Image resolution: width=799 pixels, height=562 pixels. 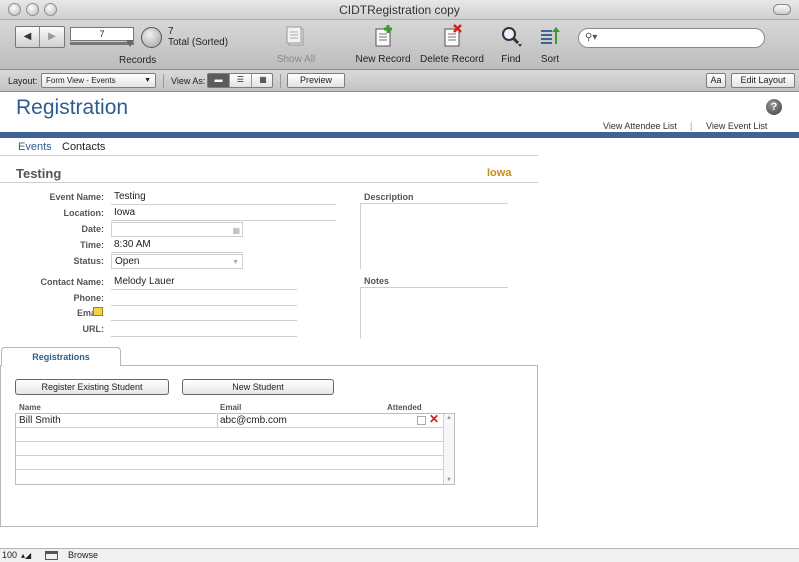 What do you see at coordinates (72, 282) in the screenshot?
I see `contact-name-label: Contact Name:` at bounding box center [72, 282].